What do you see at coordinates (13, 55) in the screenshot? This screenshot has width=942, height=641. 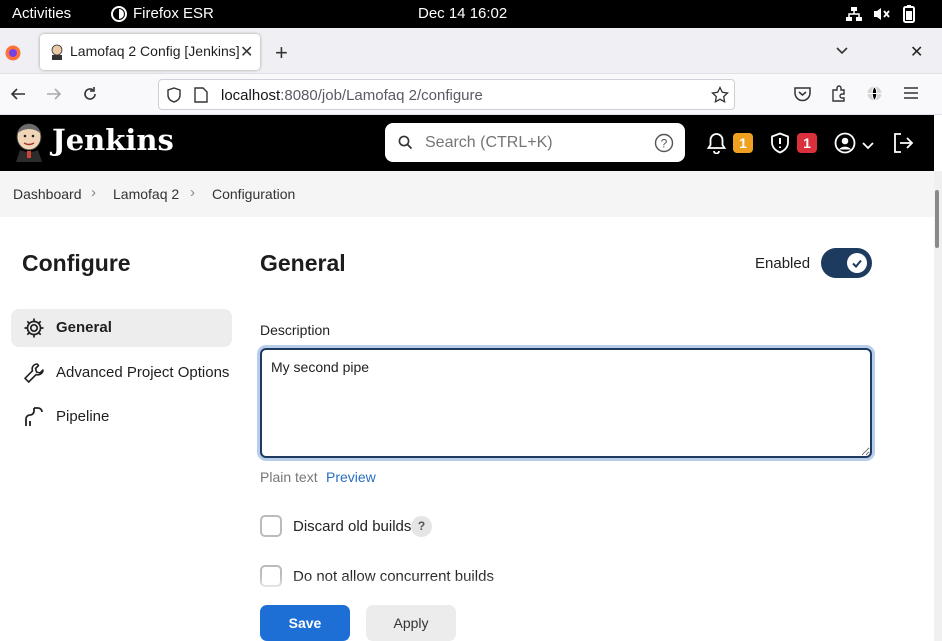 I see `firefox-view-icon` at bounding box center [13, 55].